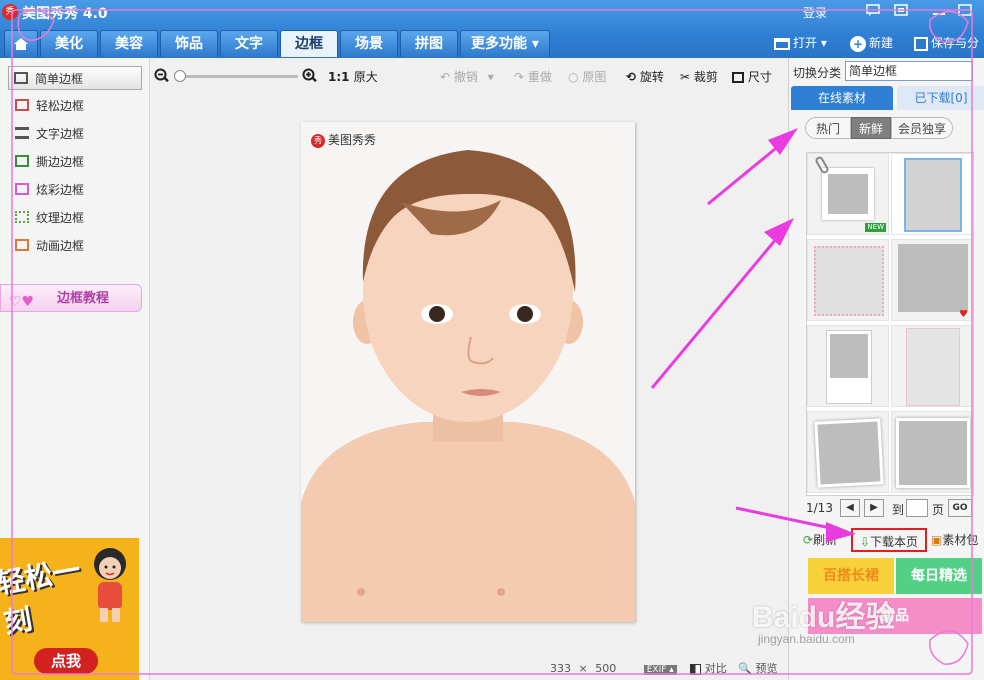 The image size is (984, 680). What do you see at coordinates (180, 76) in the screenshot?
I see `zoom-slider-handle` at bounding box center [180, 76].